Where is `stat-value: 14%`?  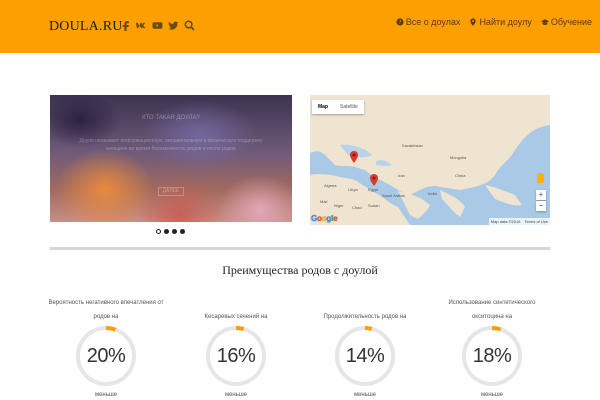 stat-value: 14% is located at coordinates (365, 356).